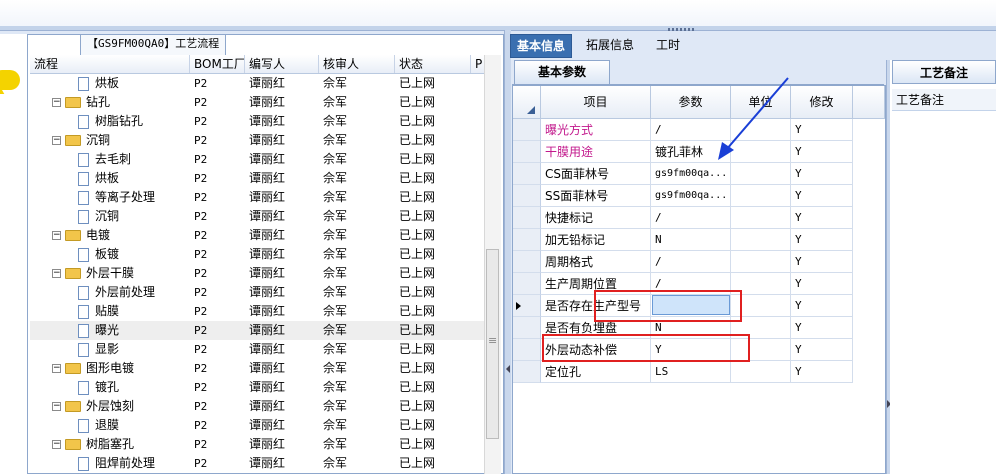 Image resolution: width=996 pixels, height=474 pixels. I want to click on tree-row: − 树脂塞孔 P2 谭丽红 佘军 已上网, so click(259, 444).